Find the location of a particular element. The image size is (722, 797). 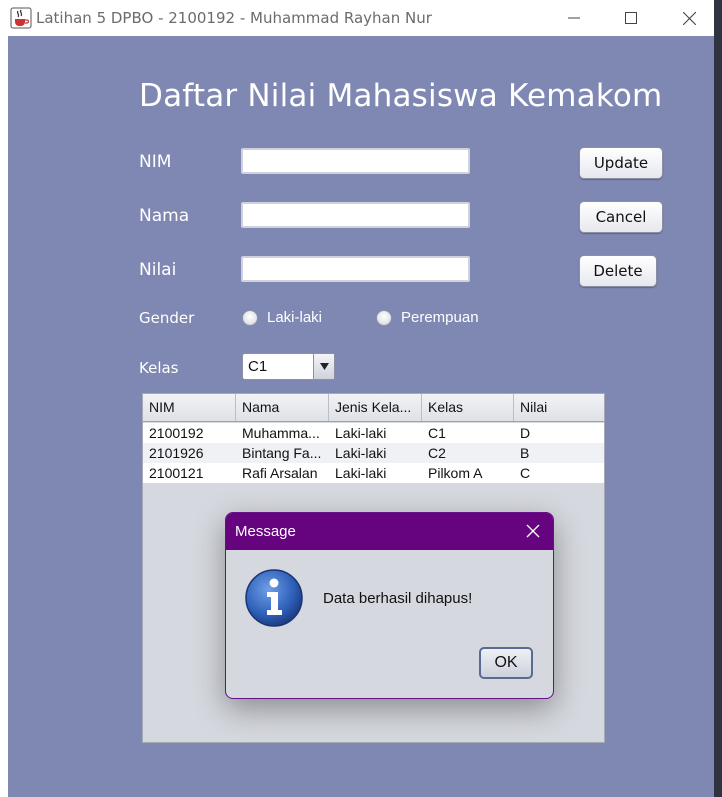

dropdown-arrow-button is located at coordinates (323, 366).